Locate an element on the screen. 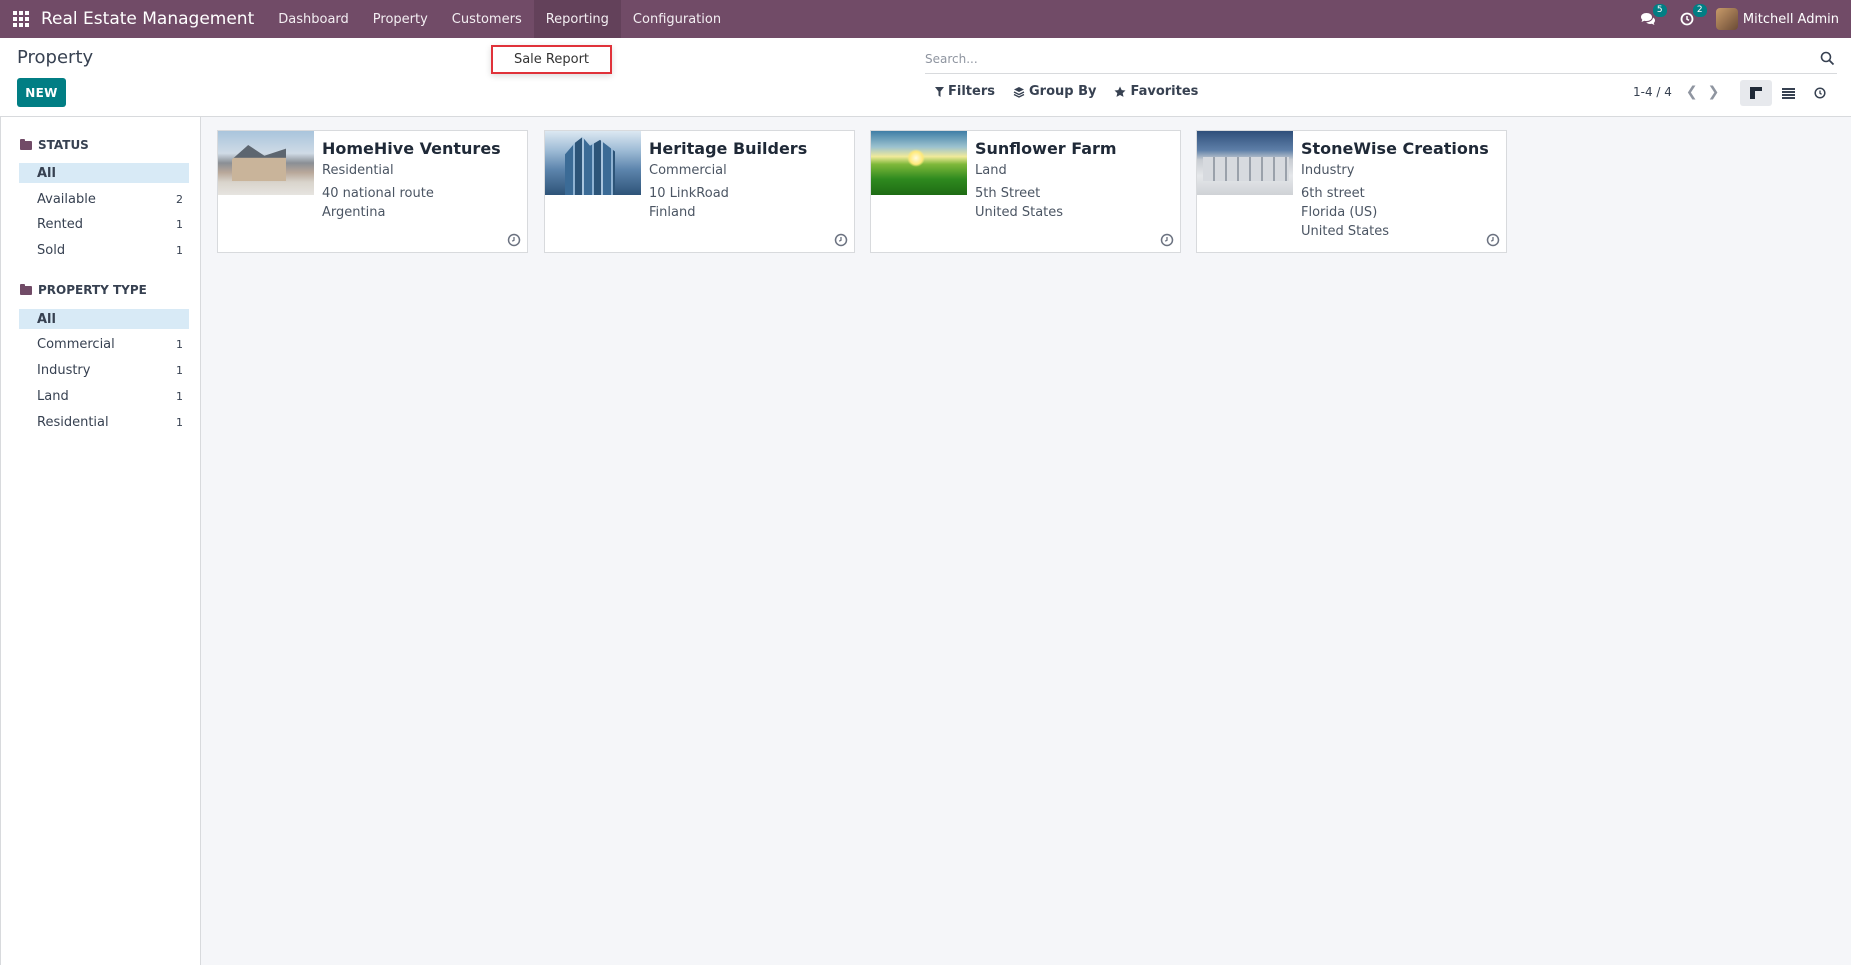 This screenshot has height=965, width=1851. property-type: Land is located at coordinates (991, 170).